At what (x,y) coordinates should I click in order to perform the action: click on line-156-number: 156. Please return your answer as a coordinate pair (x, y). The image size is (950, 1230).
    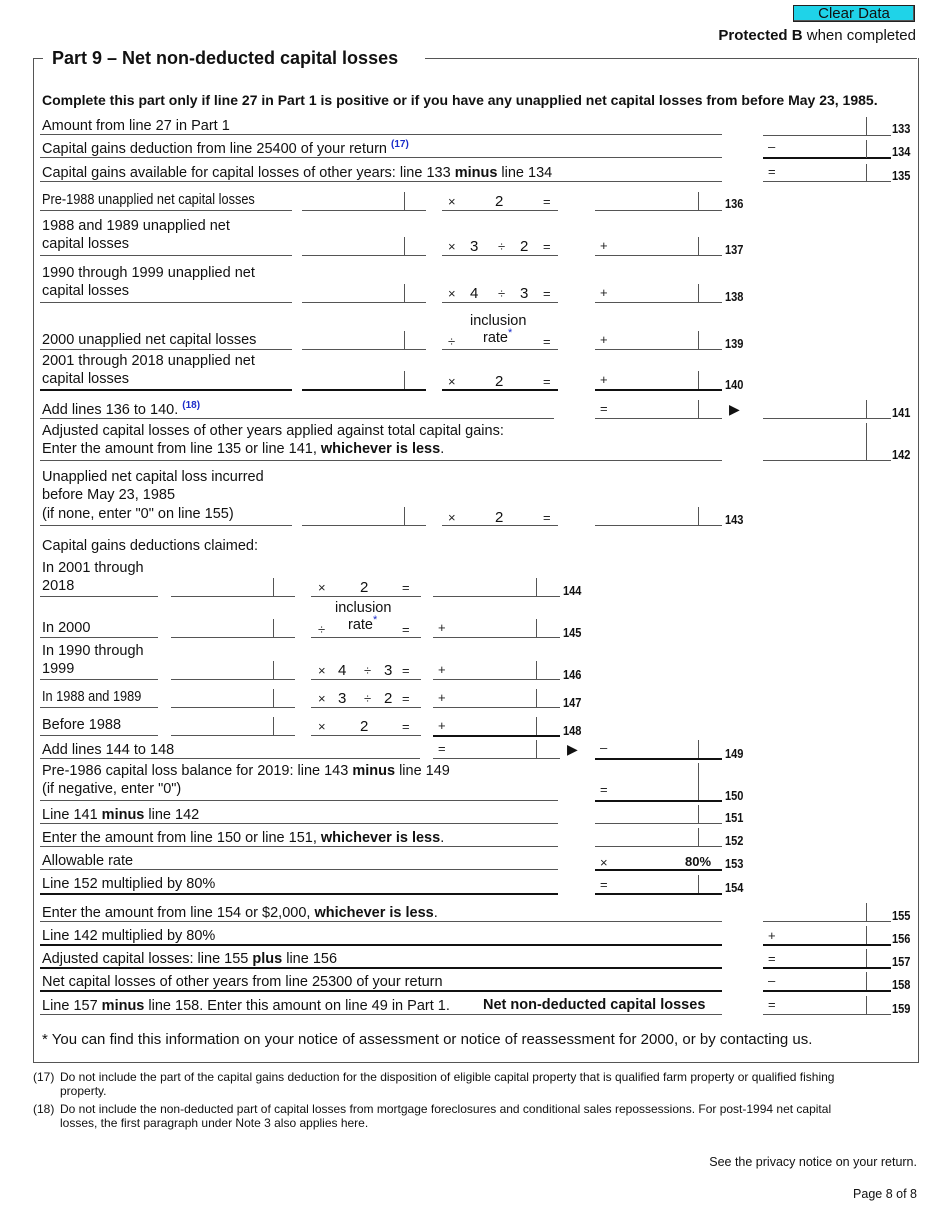
    Looking at the image, I should click on (901, 938).